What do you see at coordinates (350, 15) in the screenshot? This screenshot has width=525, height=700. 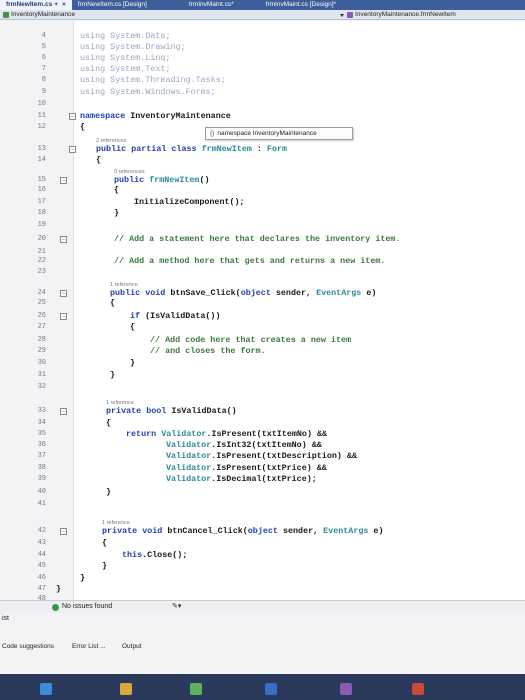 I see `class-icon` at bounding box center [350, 15].